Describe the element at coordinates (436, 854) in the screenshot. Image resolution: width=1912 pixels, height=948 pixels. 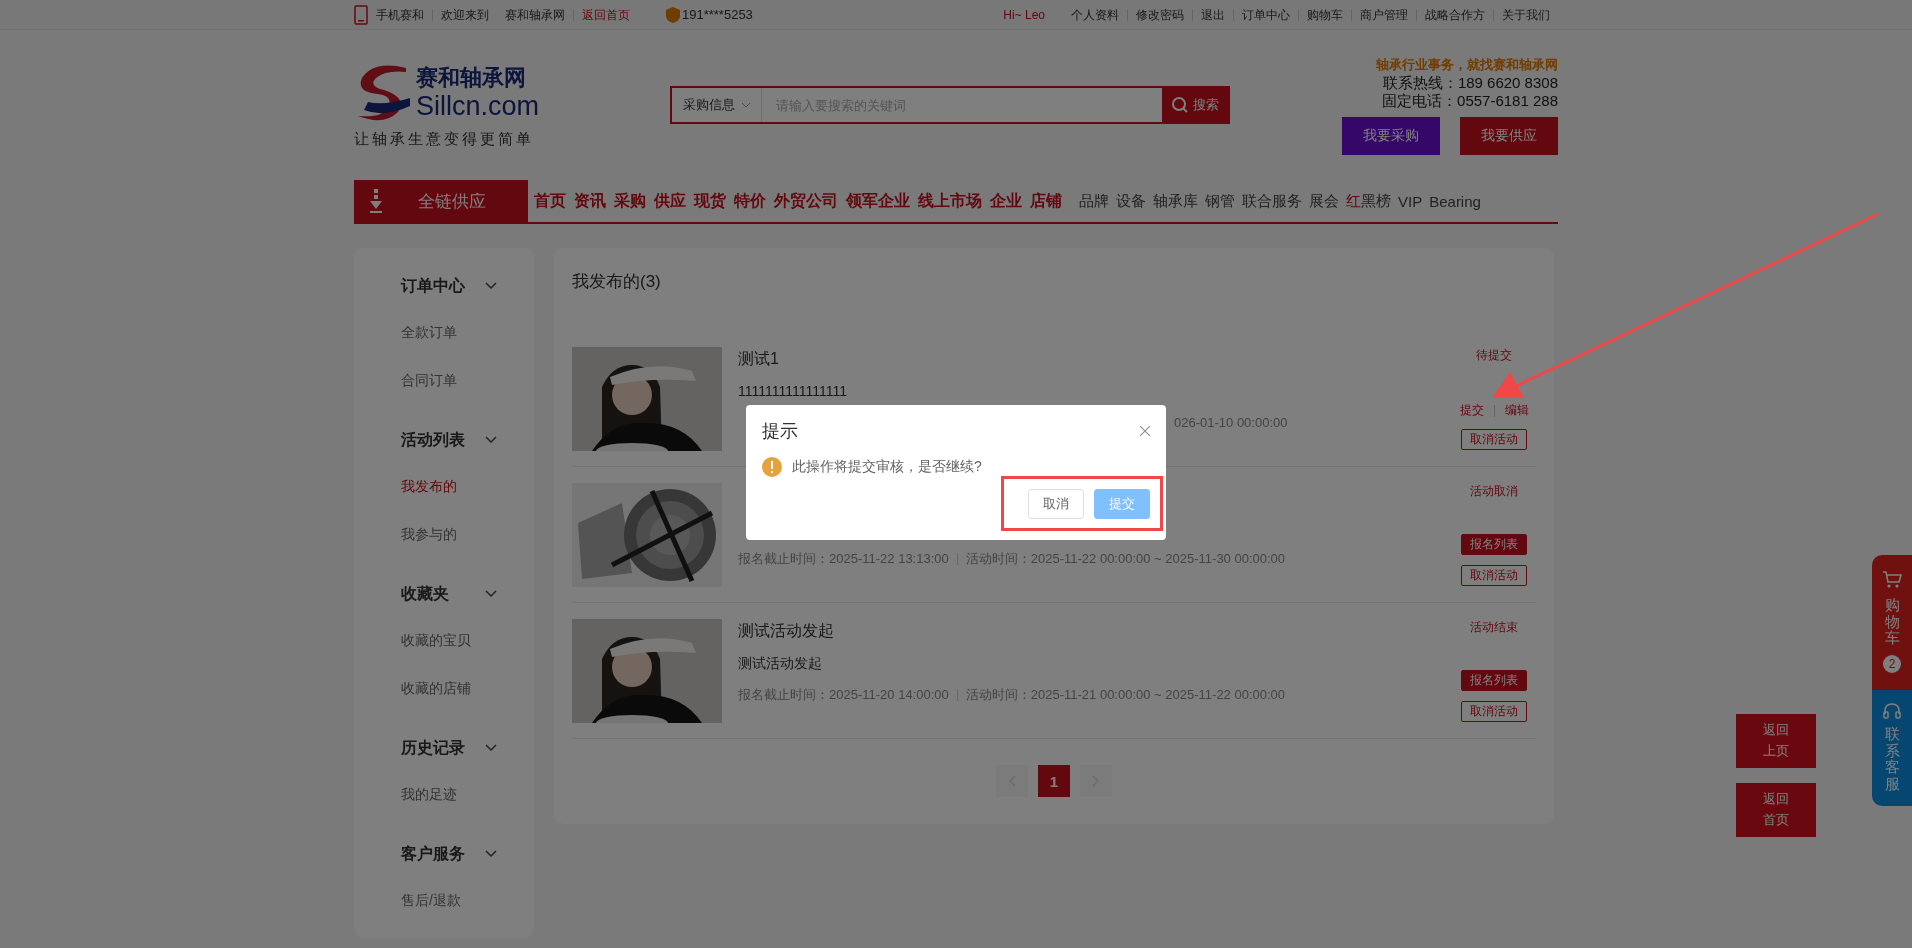
I see `group-title: 客户服务` at that location.